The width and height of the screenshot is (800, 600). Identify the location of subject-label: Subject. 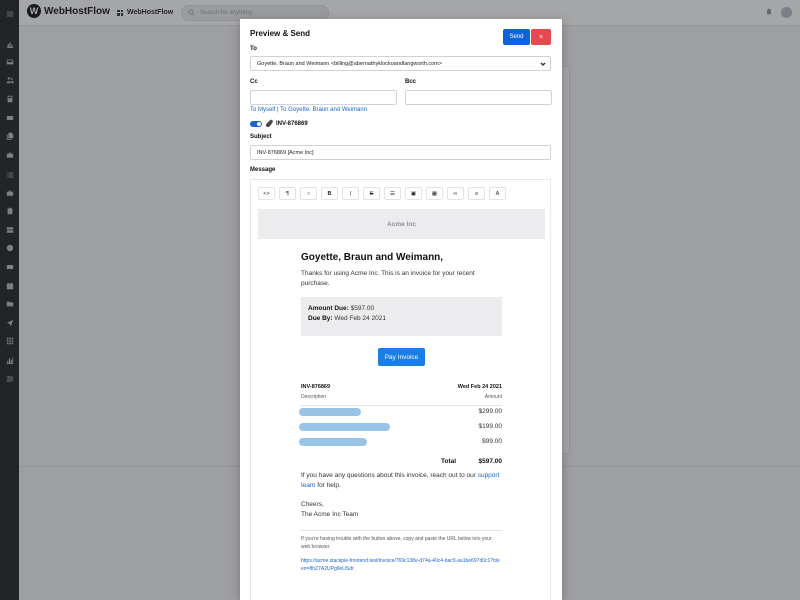
(261, 137).